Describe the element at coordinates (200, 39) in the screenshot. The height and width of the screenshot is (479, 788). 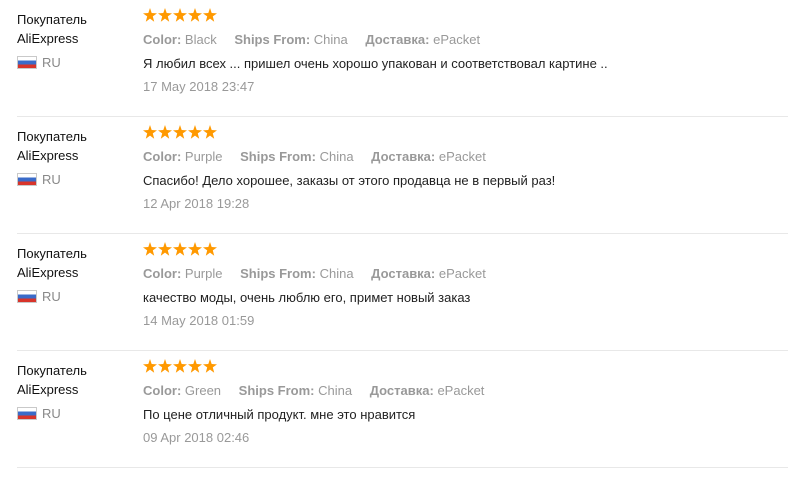
I see `color-value: Black` at that location.